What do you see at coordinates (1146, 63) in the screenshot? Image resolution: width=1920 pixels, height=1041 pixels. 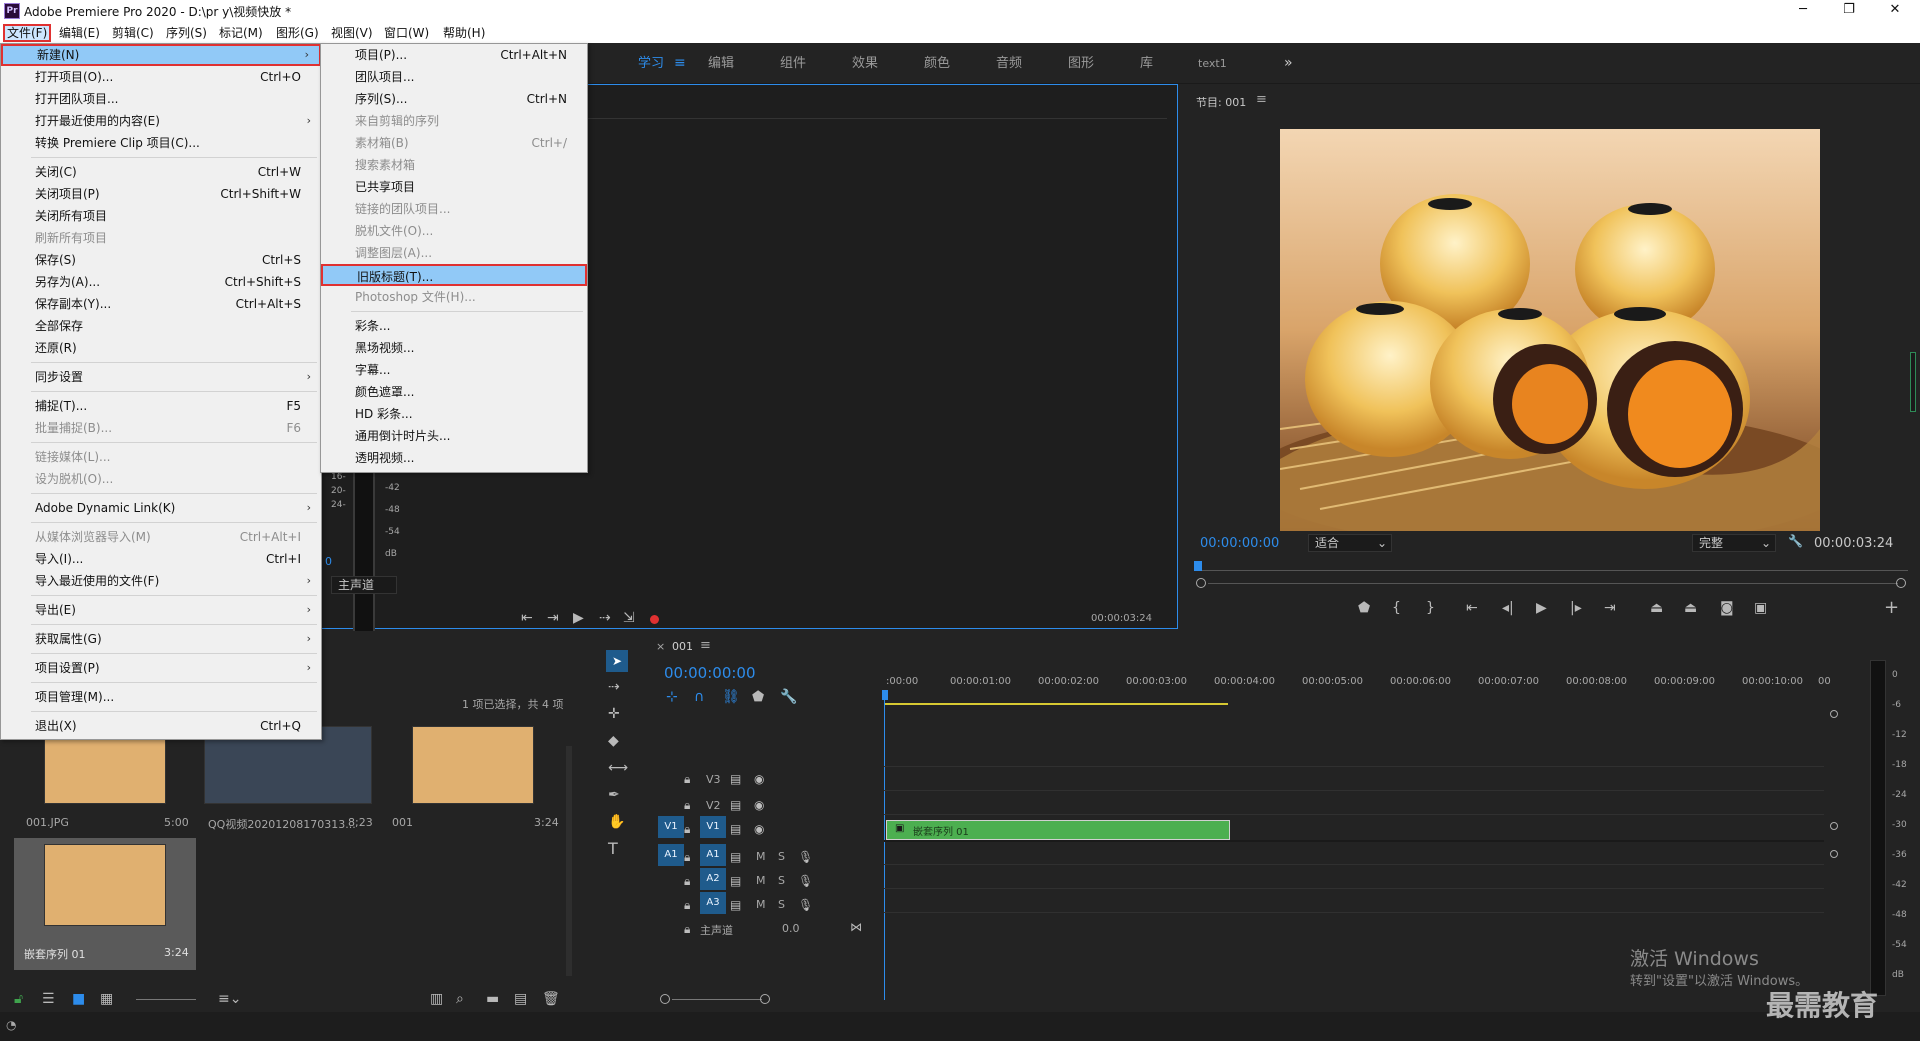 I see `workspace-libraries: 库` at bounding box center [1146, 63].